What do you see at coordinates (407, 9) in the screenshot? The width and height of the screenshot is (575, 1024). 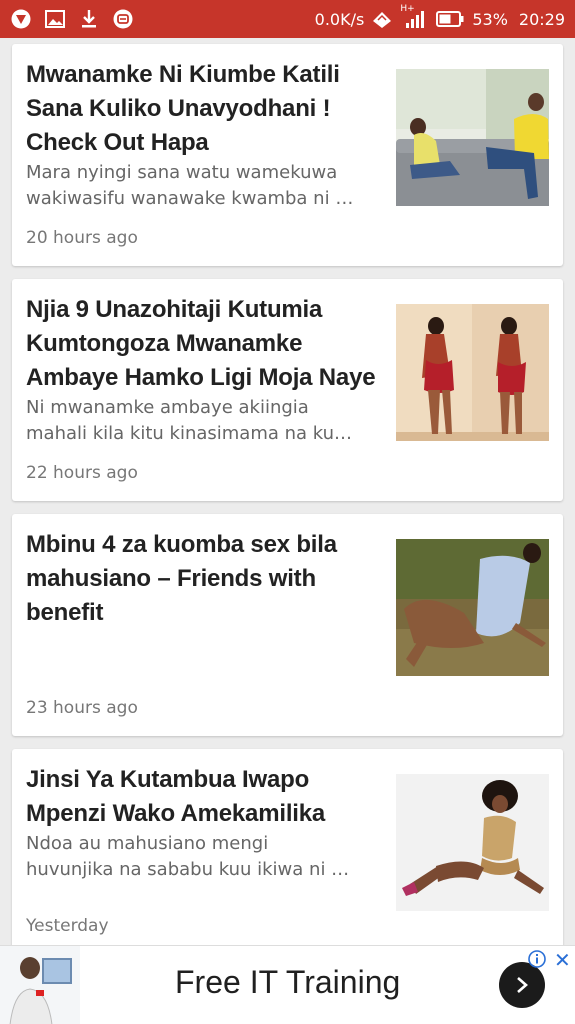 I see `network-type-label: H+` at bounding box center [407, 9].